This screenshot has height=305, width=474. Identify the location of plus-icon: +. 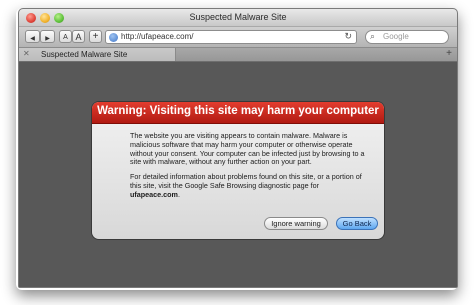
(95, 36).